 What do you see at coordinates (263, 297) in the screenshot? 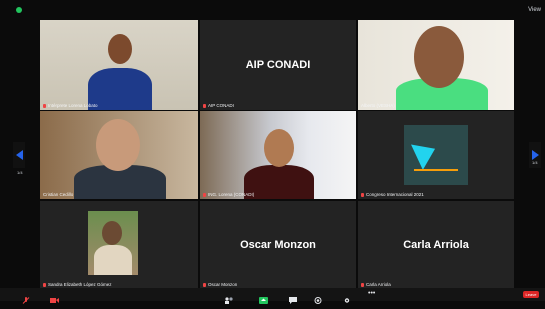
I see `share-screen-icon` at bounding box center [263, 297].